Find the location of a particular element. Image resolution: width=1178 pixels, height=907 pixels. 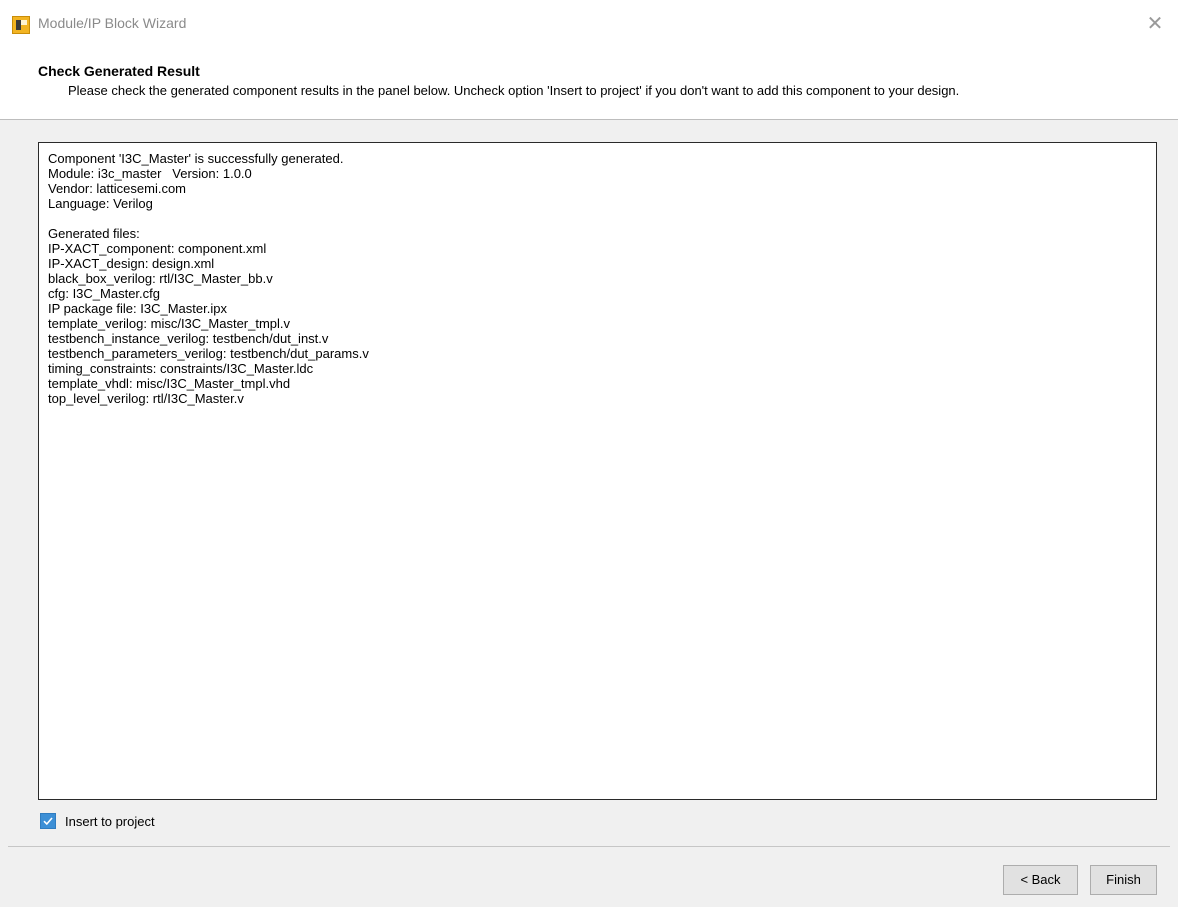

finish-button: Finish is located at coordinates (1123, 880).